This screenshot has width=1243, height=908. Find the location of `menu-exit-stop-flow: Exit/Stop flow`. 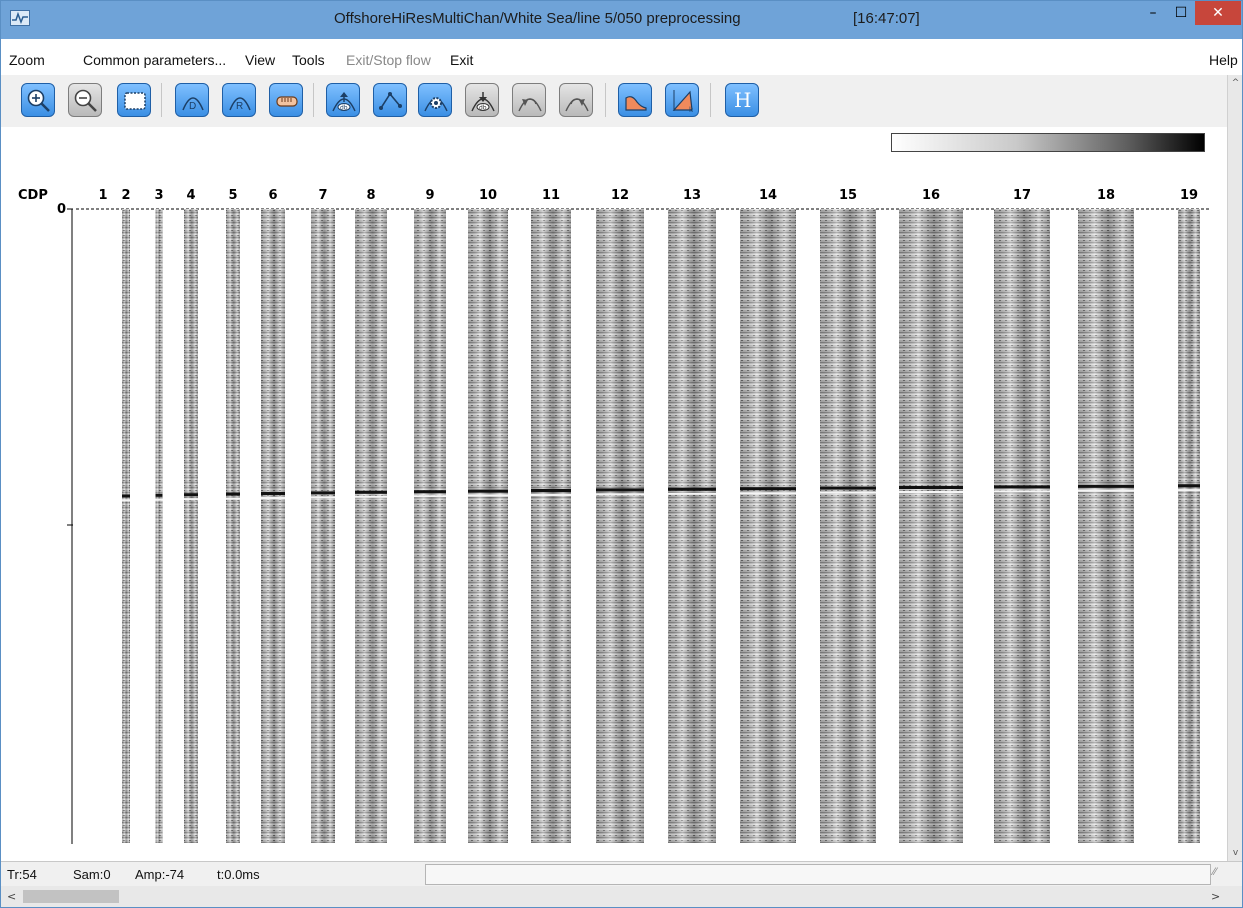

menu-exit-stop-flow: Exit/Stop flow is located at coordinates (388, 60).